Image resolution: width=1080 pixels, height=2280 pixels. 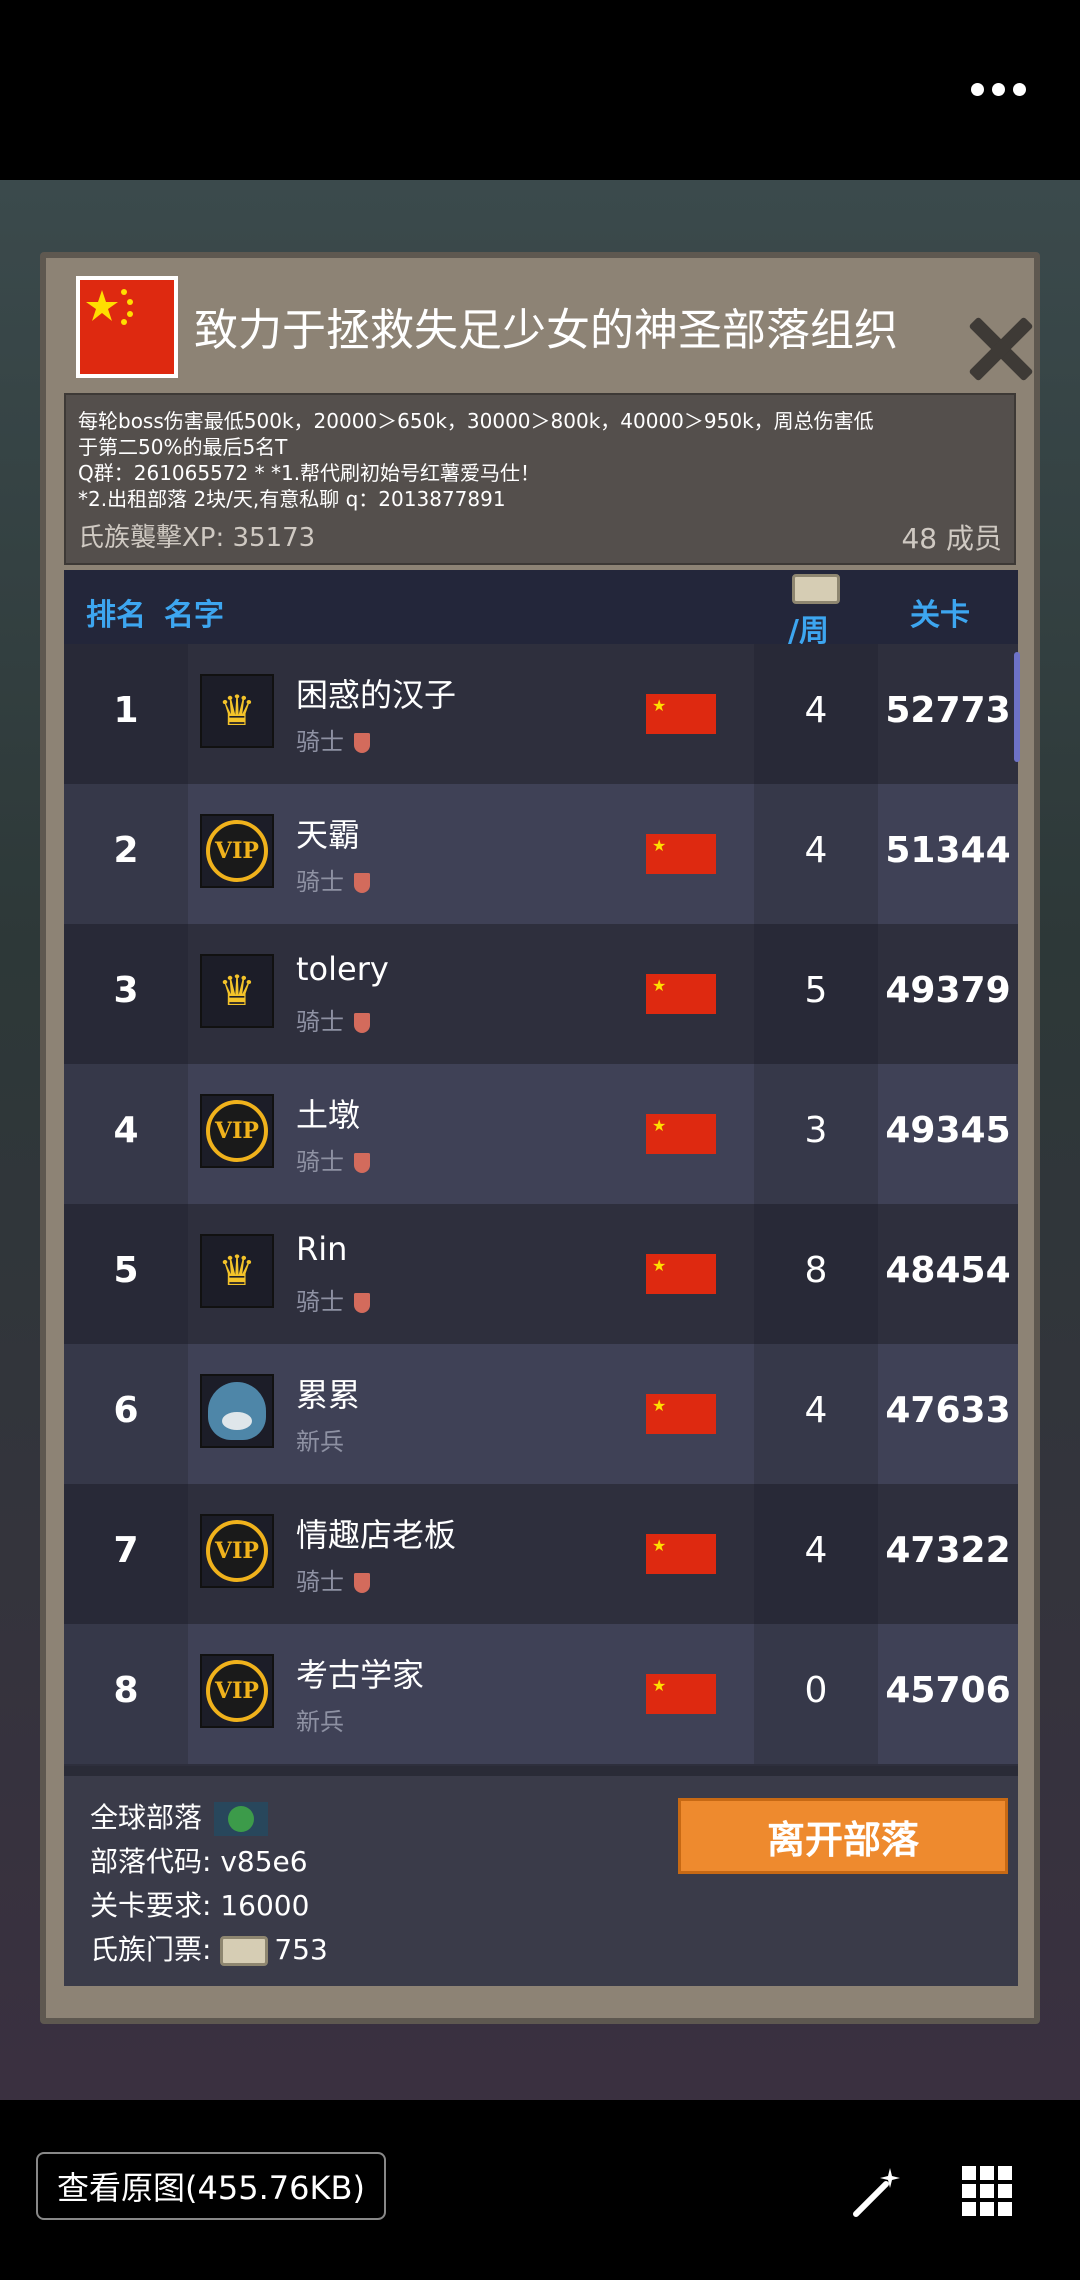 I want to click on more-options-icon, so click(x=998, y=89).